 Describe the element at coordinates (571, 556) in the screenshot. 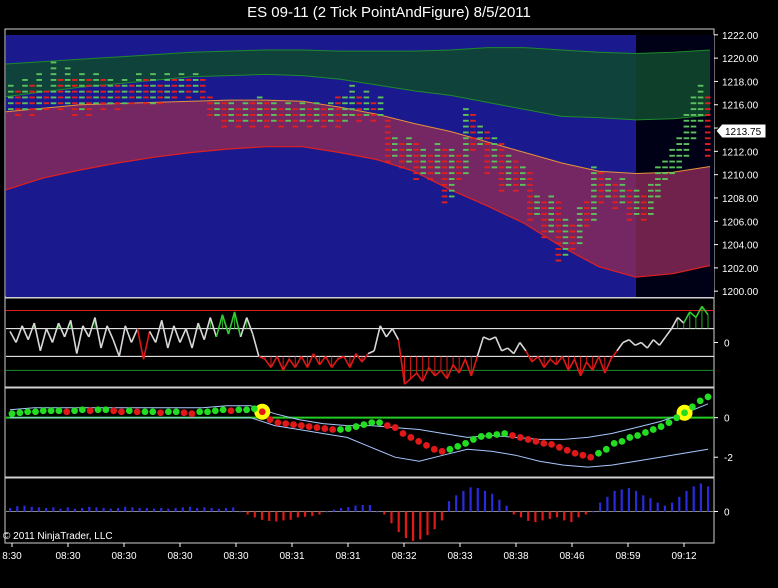

I see `x-tick-label: 08:46` at that location.